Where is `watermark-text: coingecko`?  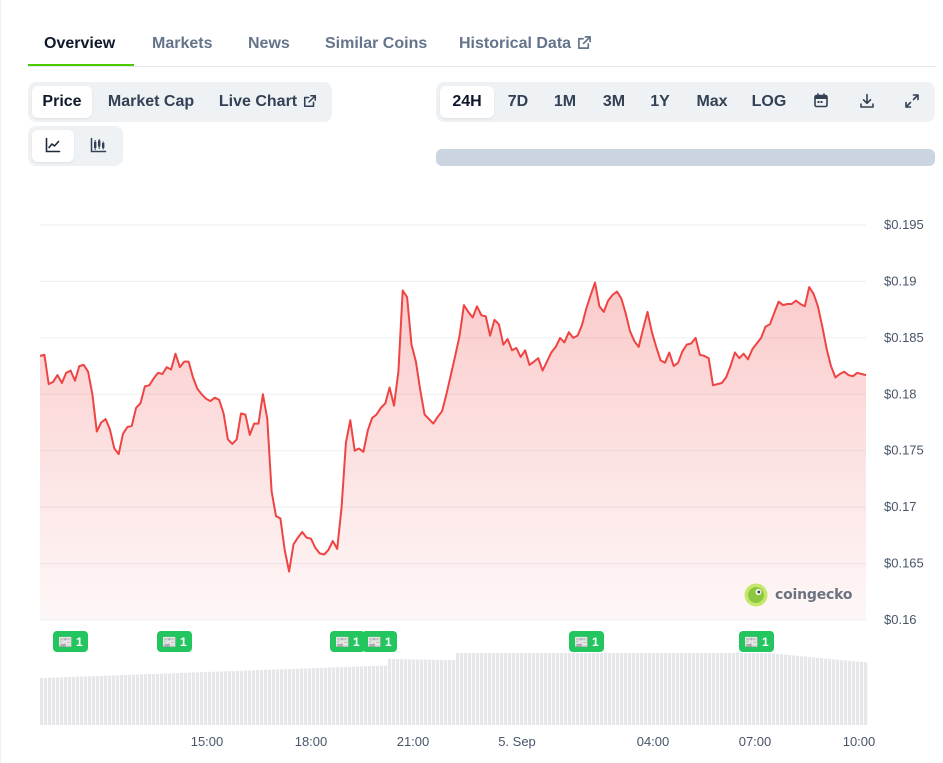
watermark-text: coingecko is located at coordinates (814, 595).